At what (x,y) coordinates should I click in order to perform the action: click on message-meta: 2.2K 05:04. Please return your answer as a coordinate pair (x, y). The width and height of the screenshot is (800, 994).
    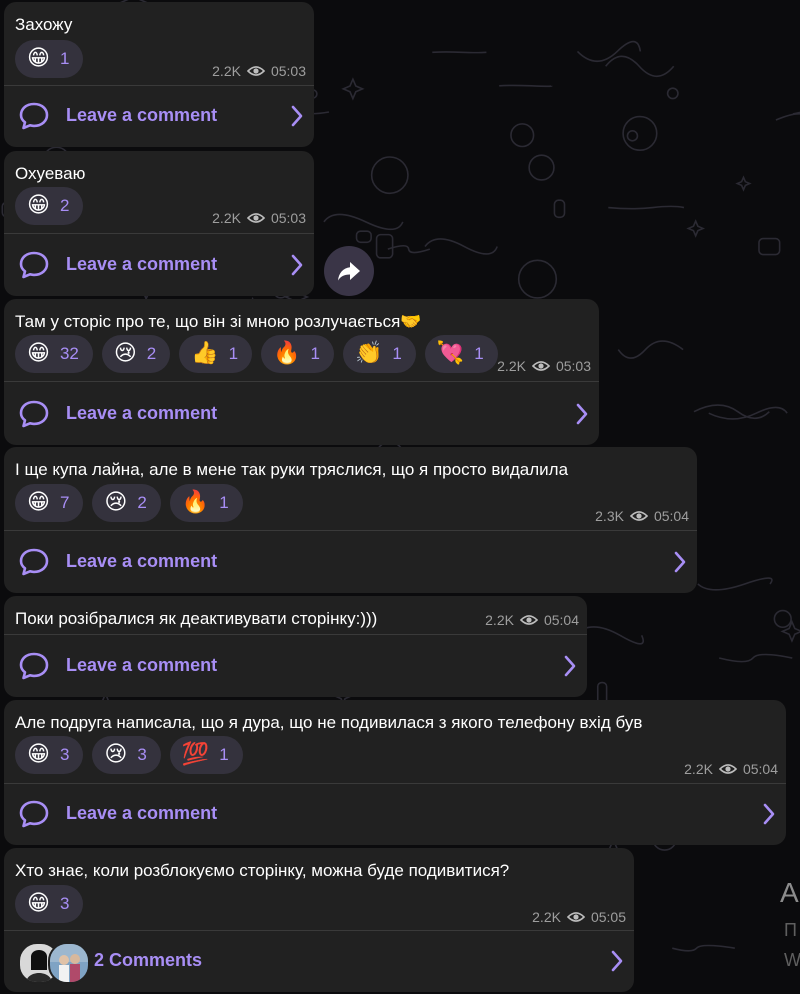
    Looking at the image, I should click on (532, 620).